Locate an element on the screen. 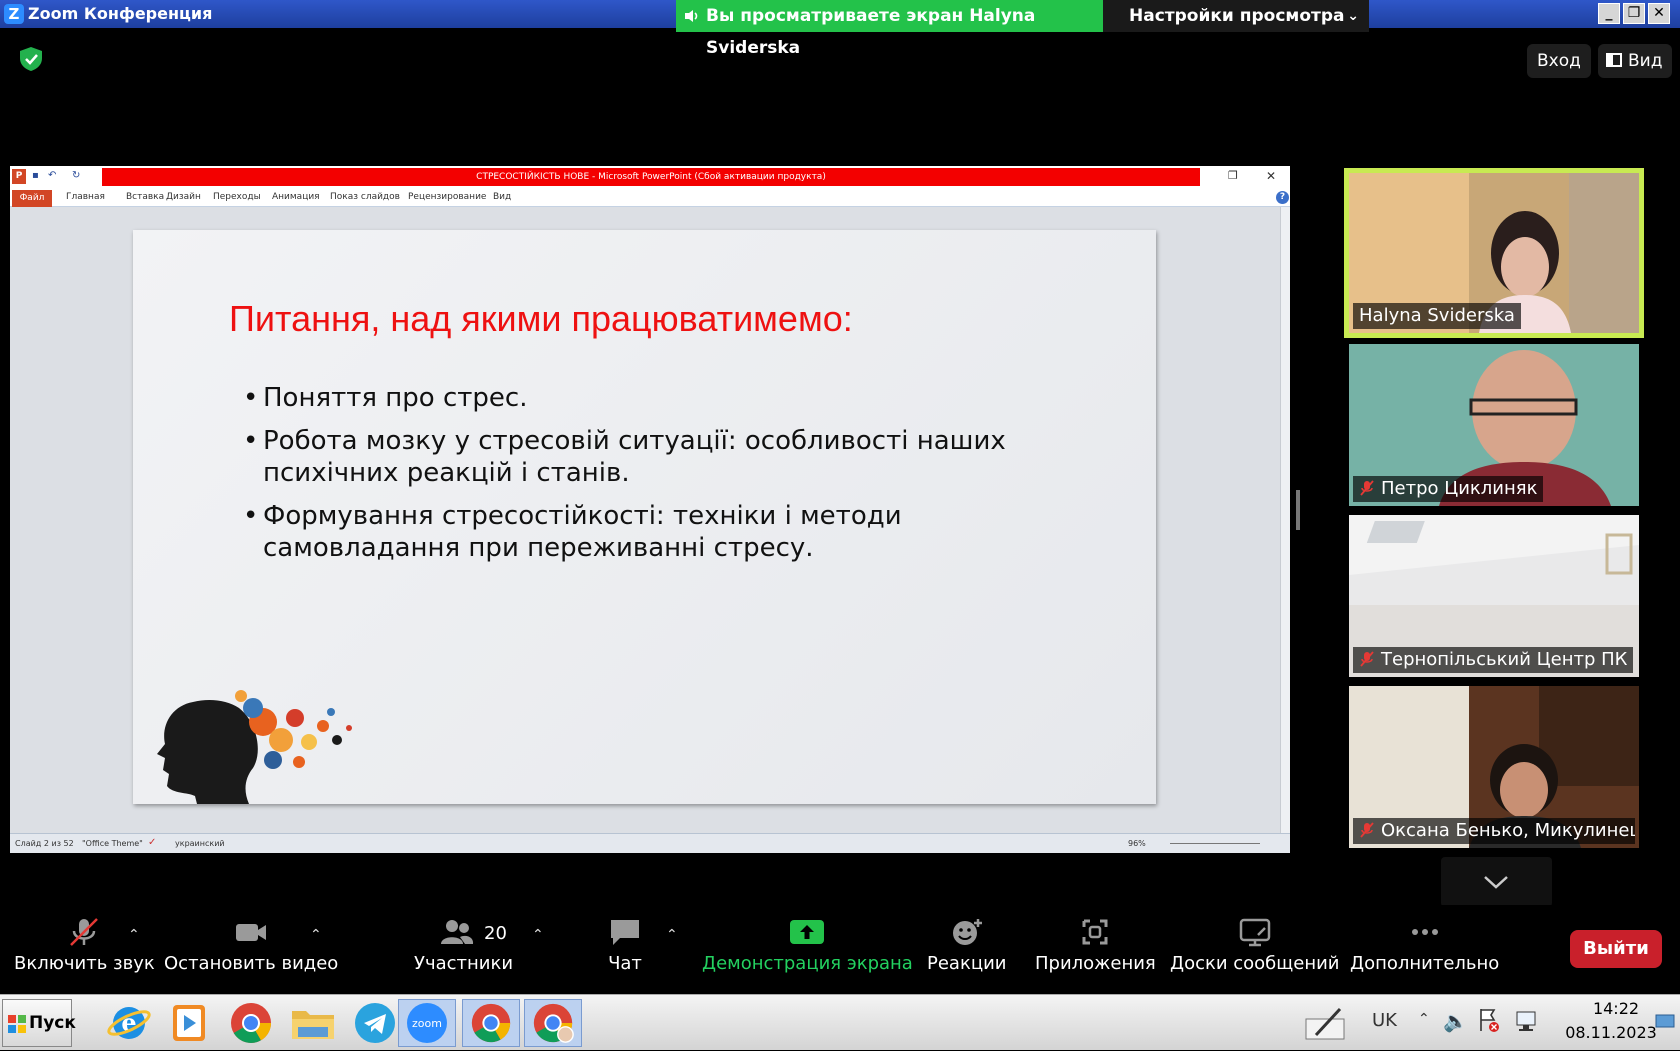 Image resolution: width=1680 pixels, height=1051 pixels. view-button: Вид is located at coordinates (1635, 61).